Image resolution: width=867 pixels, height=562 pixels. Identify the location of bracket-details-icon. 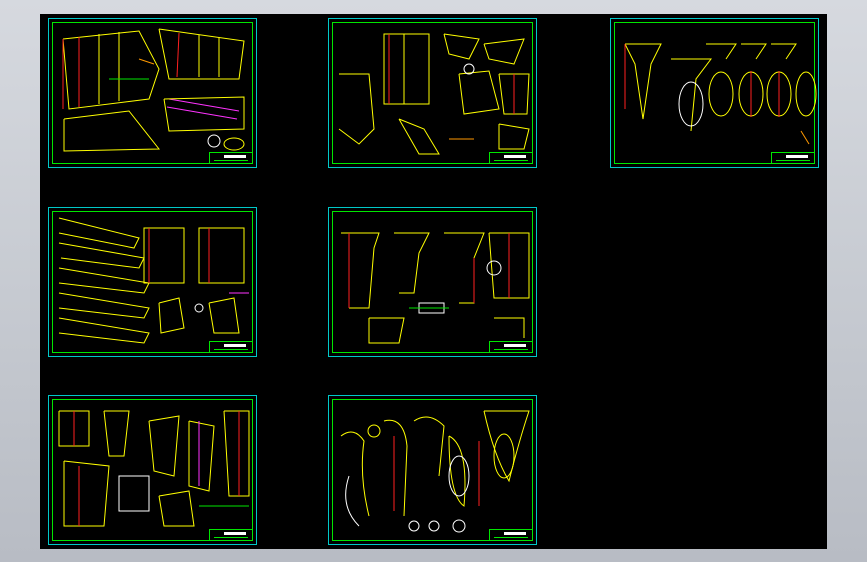
(435, 288).